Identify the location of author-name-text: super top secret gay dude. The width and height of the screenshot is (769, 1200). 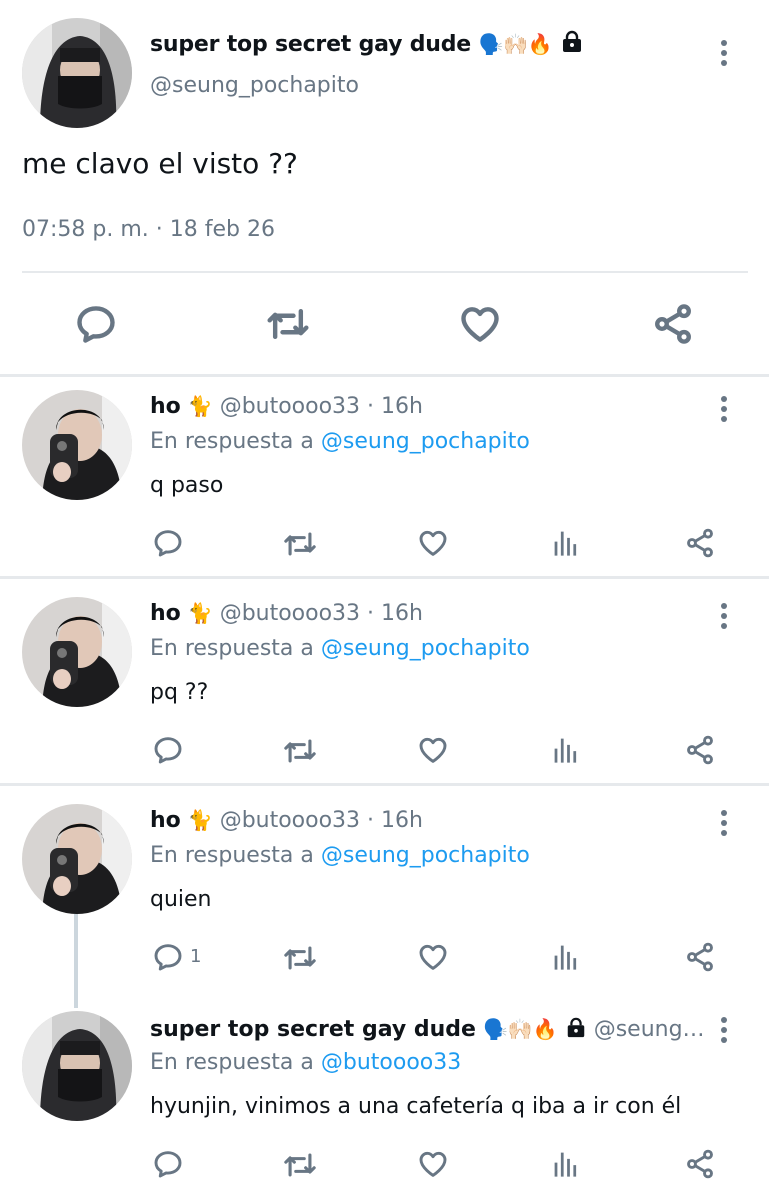
(310, 44).